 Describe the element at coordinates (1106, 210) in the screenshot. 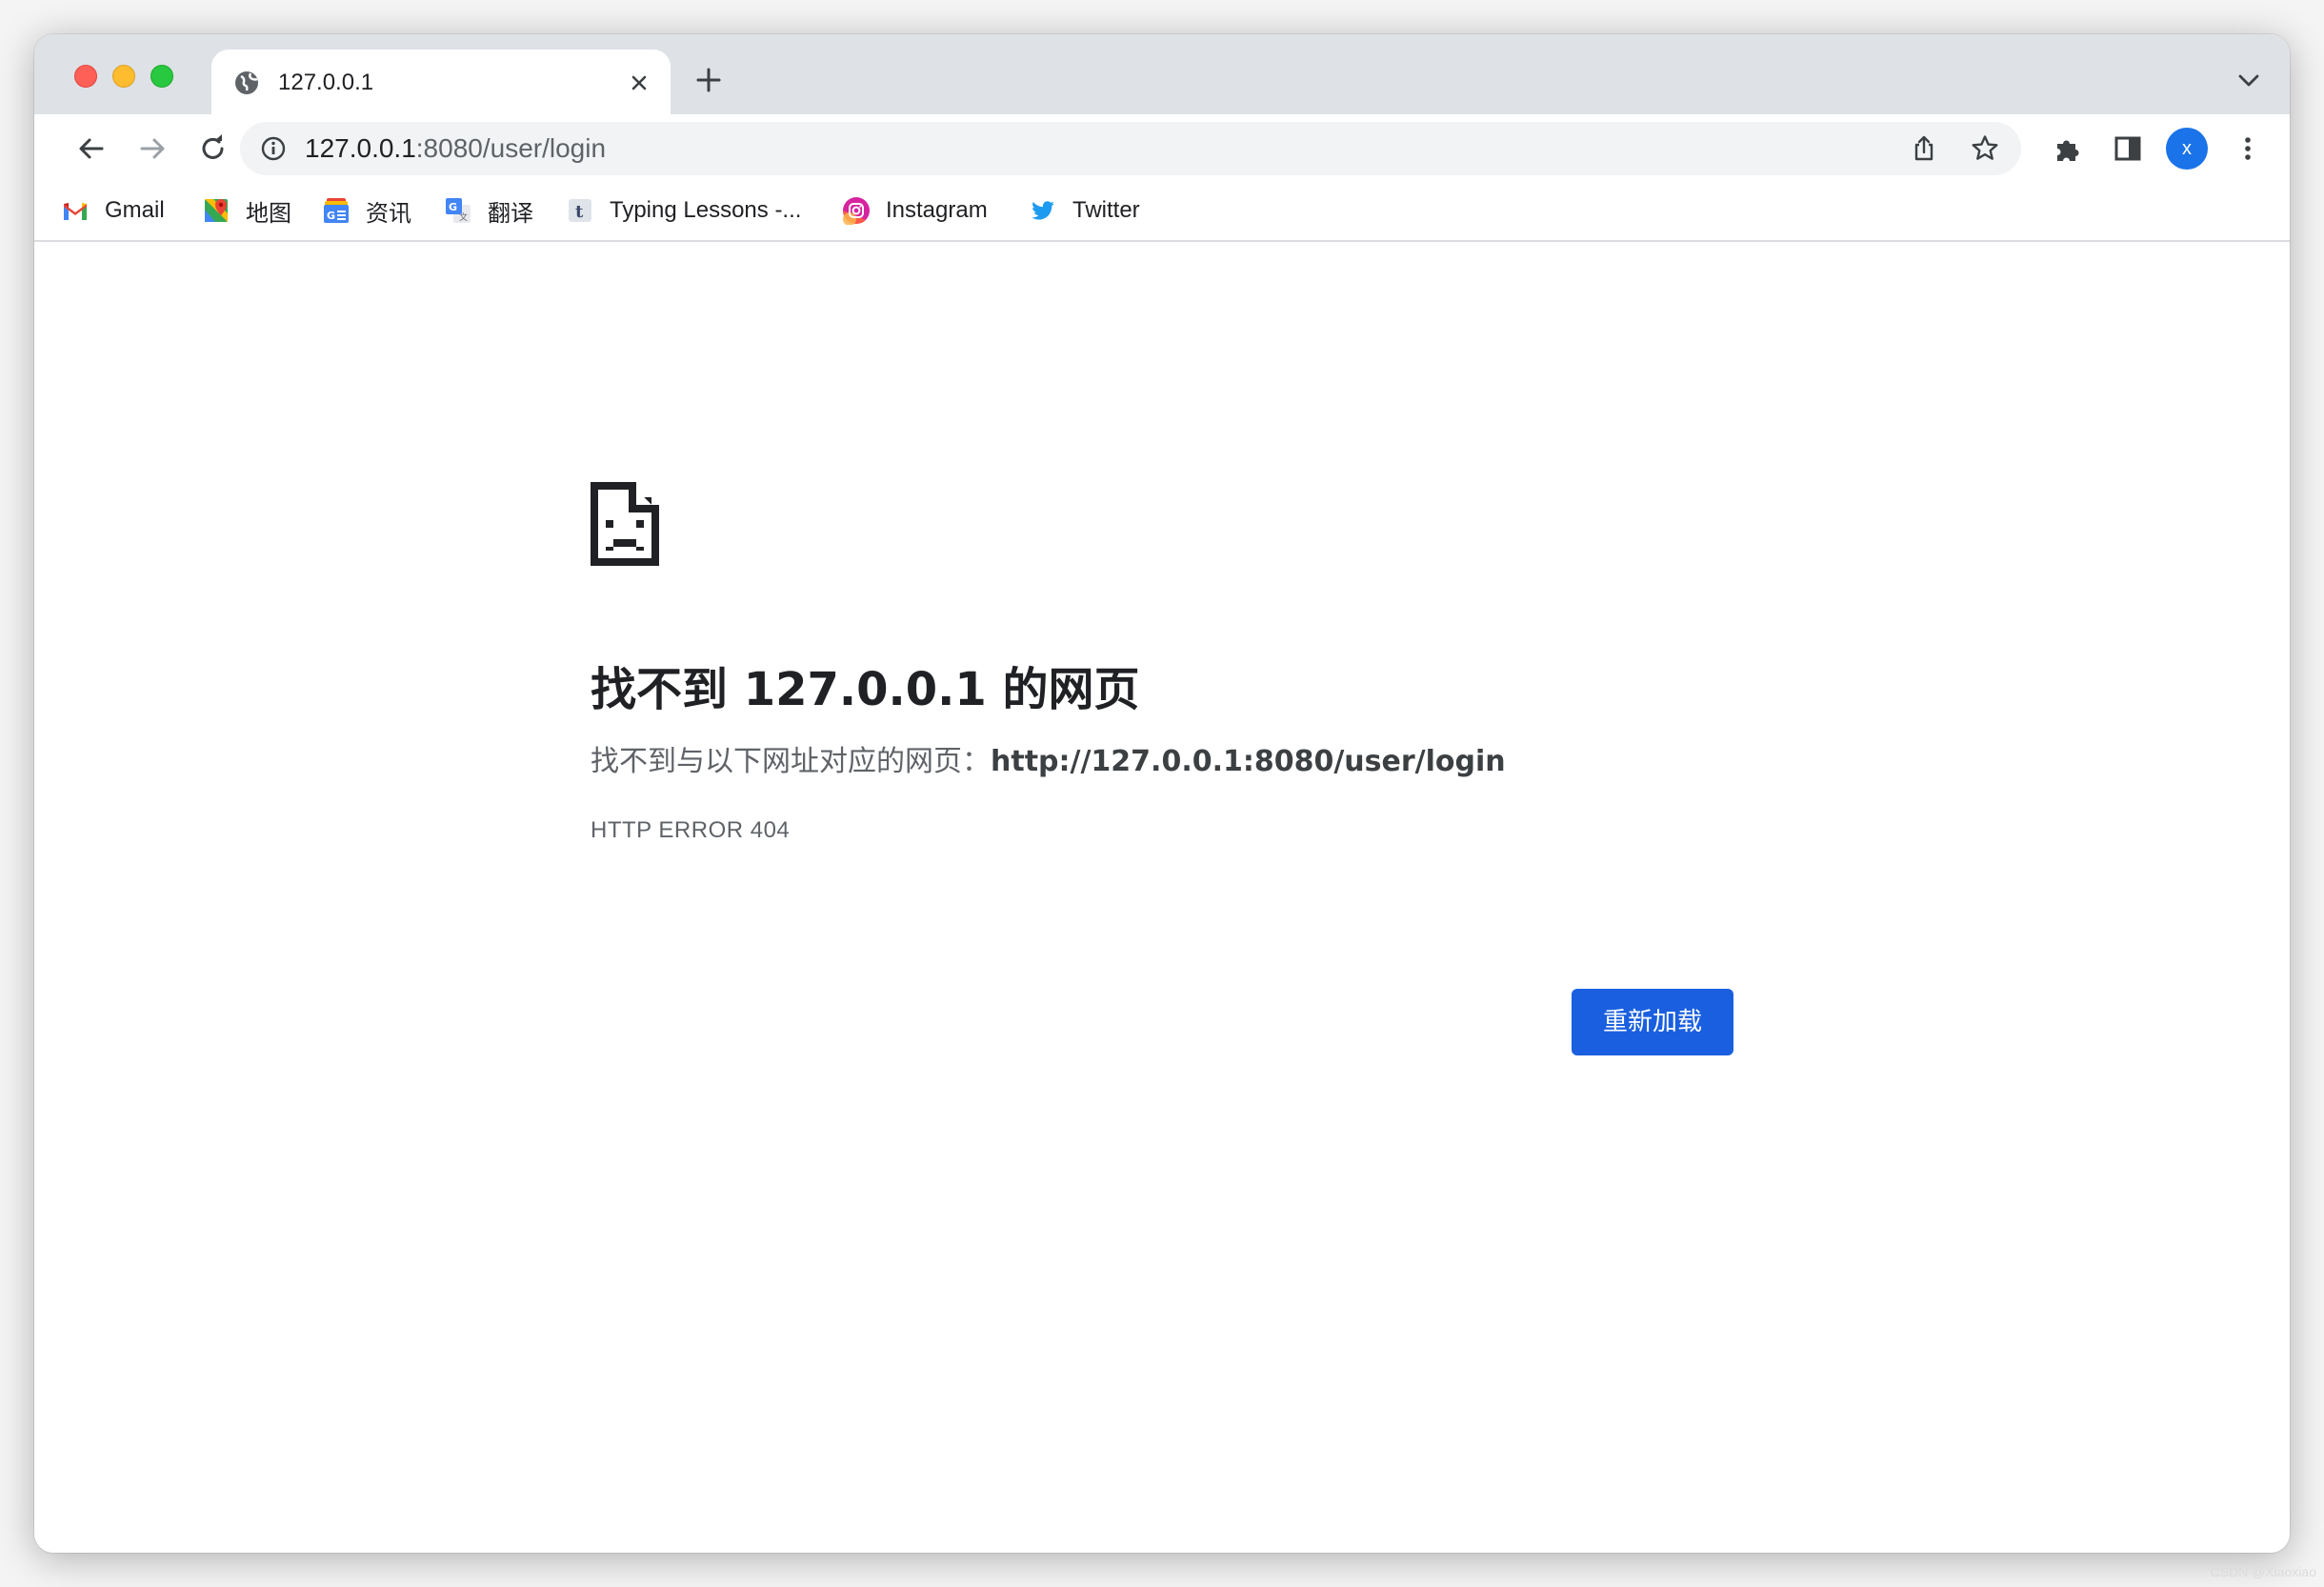

I see `bookmark-label: Twitter` at that location.